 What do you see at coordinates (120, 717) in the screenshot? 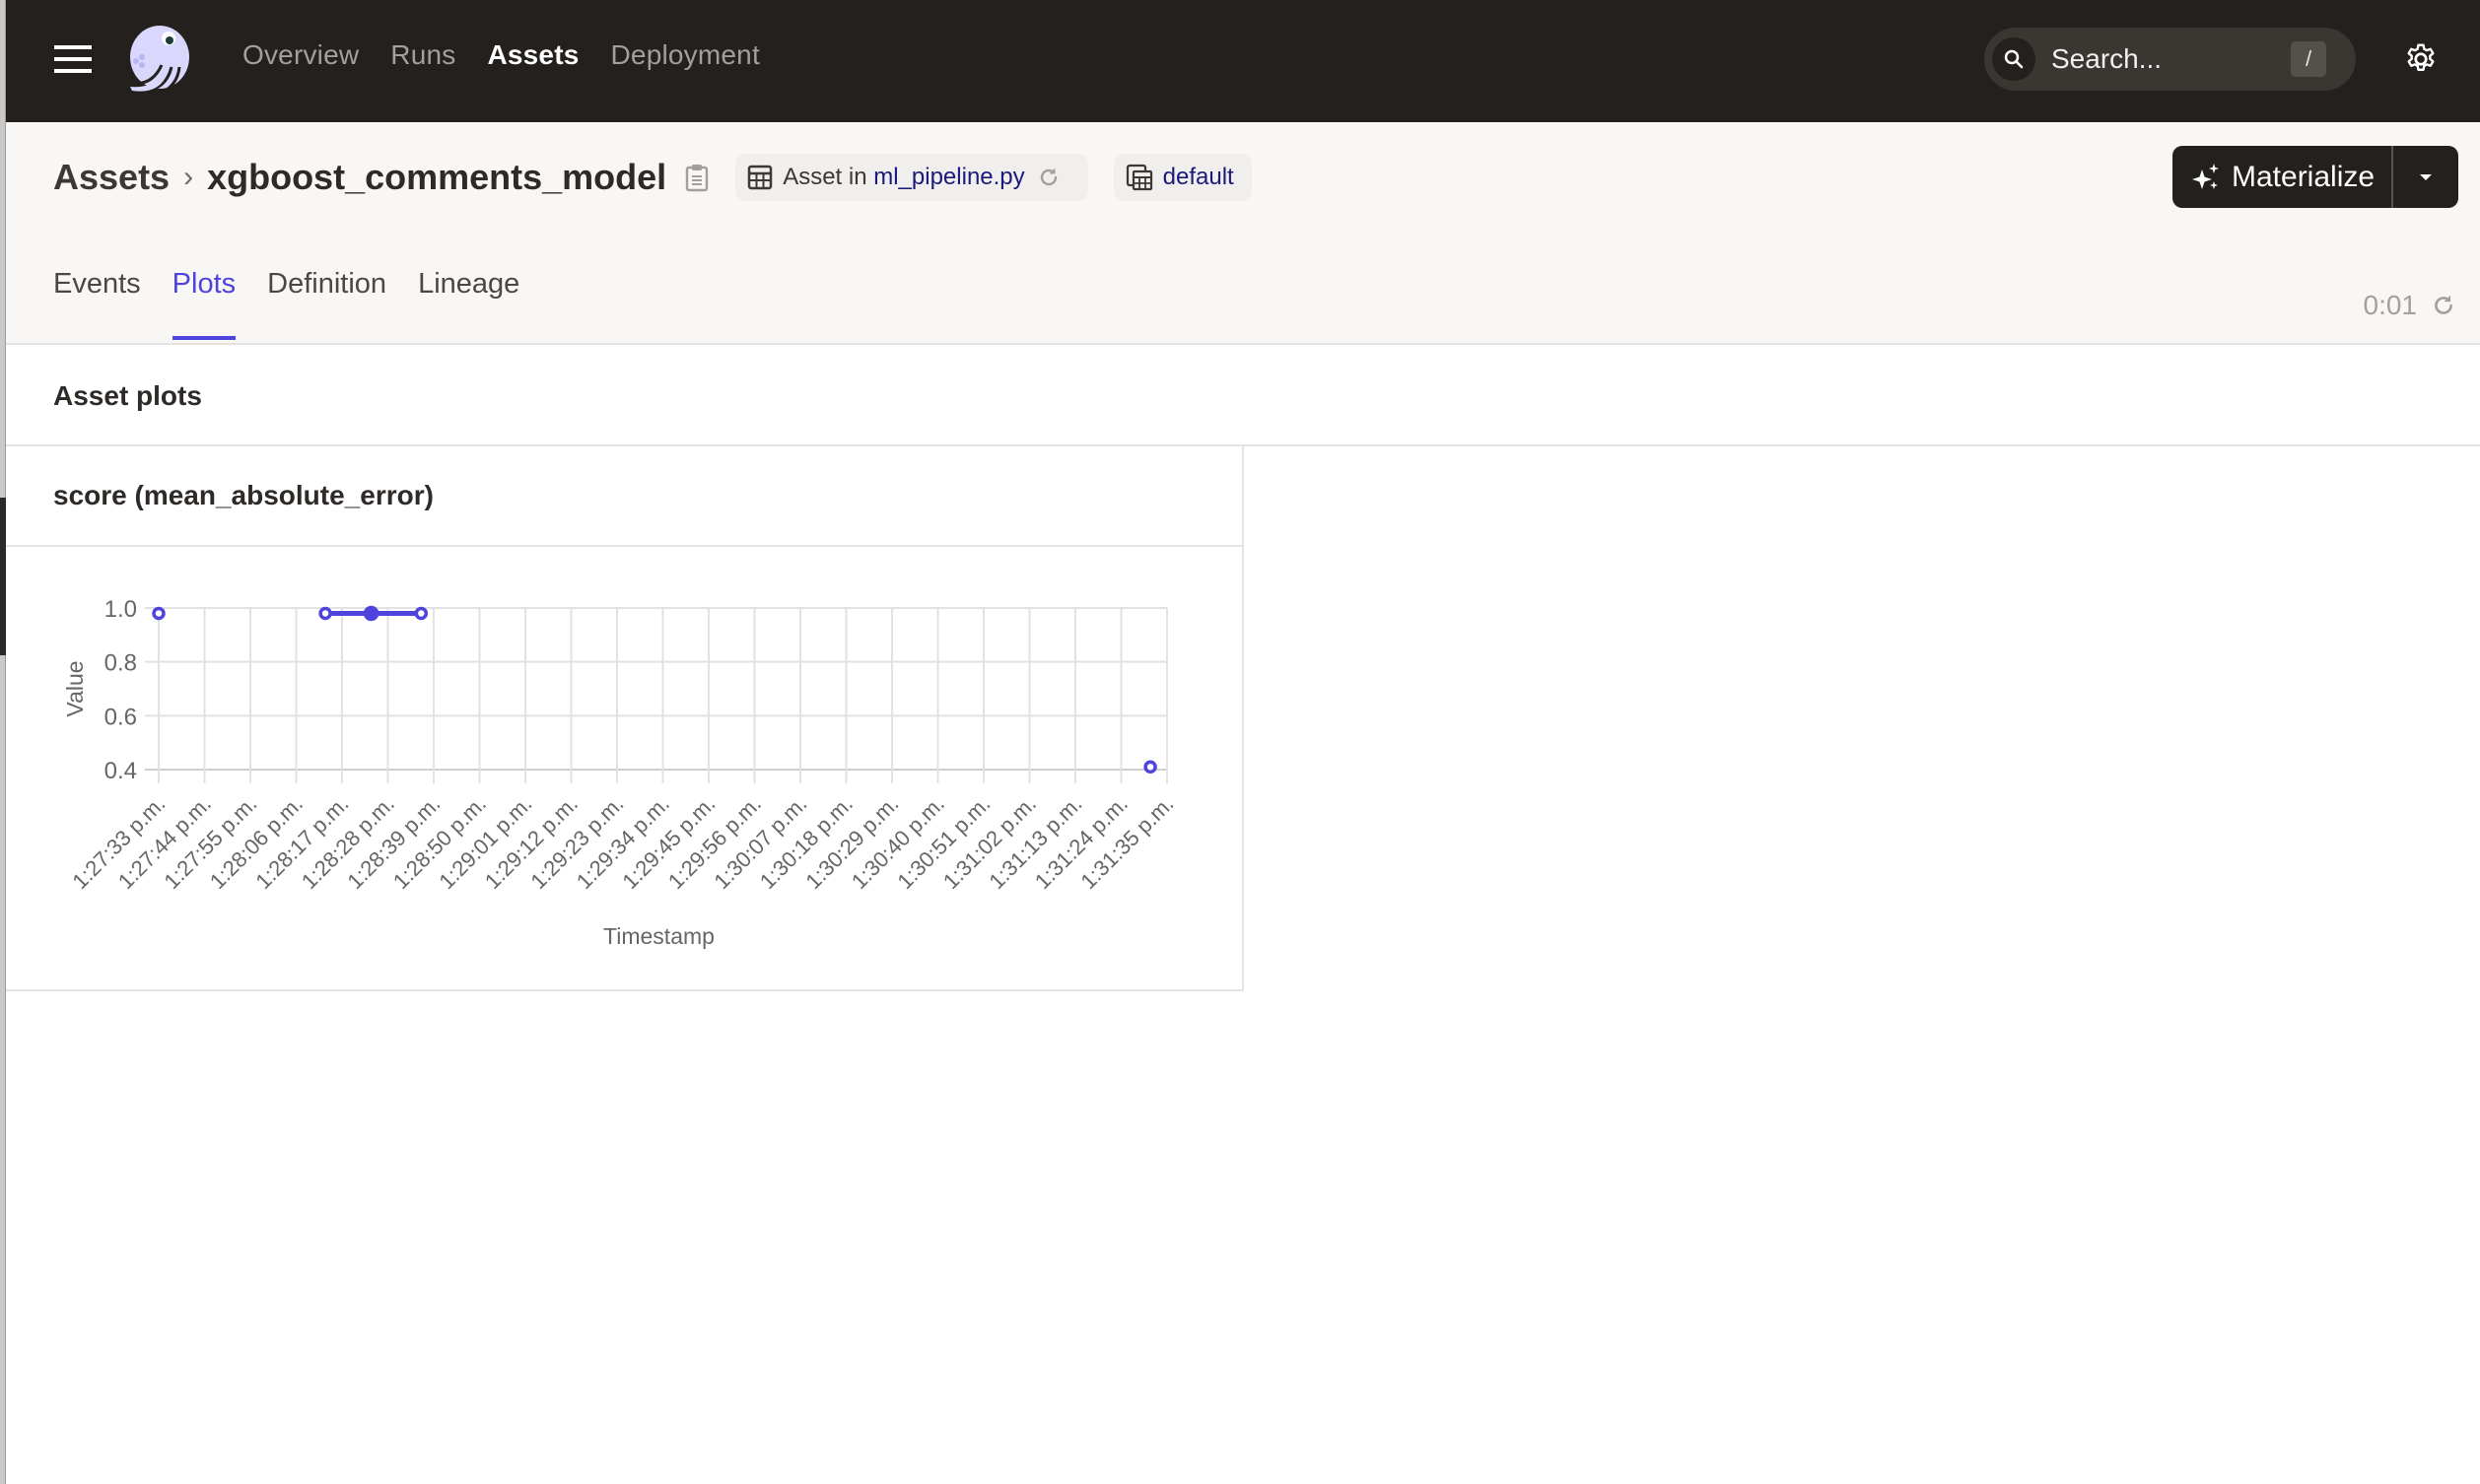
I see `y-tick-label: 0.6` at bounding box center [120, 717].